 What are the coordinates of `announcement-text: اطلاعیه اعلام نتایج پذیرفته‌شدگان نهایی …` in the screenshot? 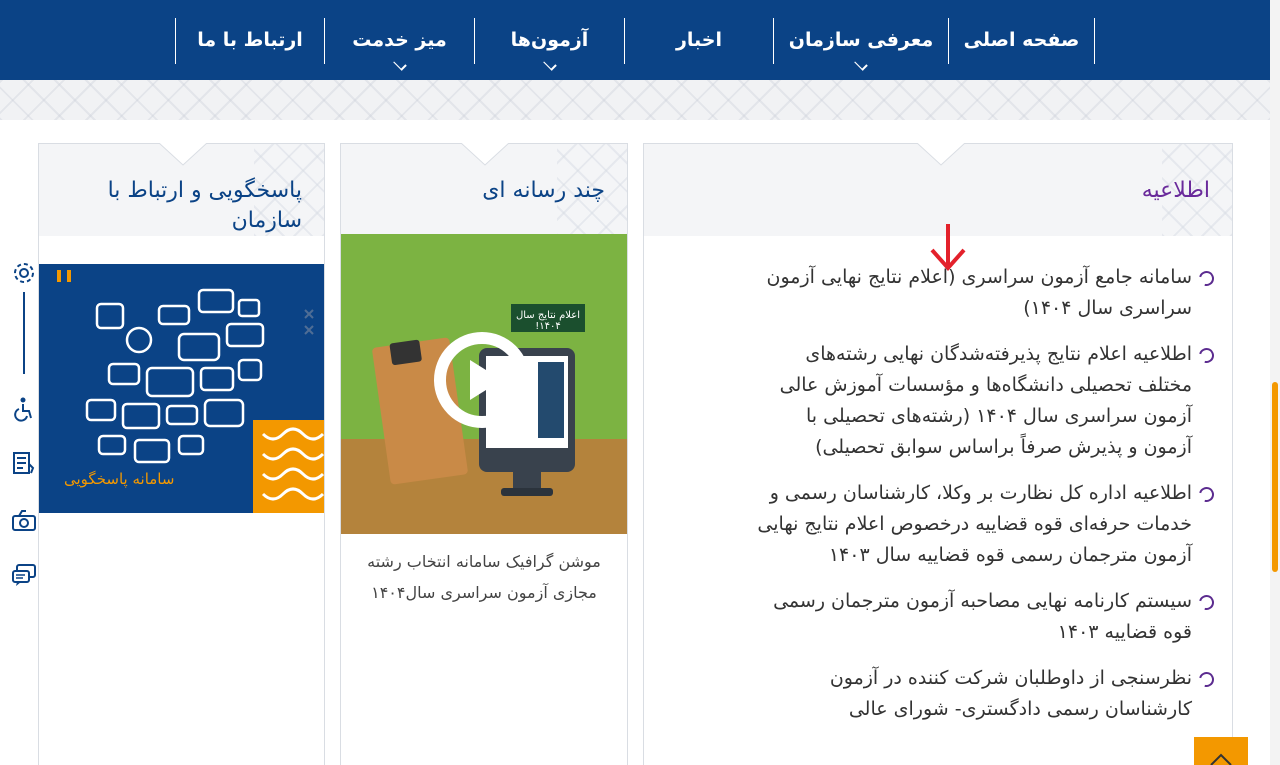 It's located at (986, 400).